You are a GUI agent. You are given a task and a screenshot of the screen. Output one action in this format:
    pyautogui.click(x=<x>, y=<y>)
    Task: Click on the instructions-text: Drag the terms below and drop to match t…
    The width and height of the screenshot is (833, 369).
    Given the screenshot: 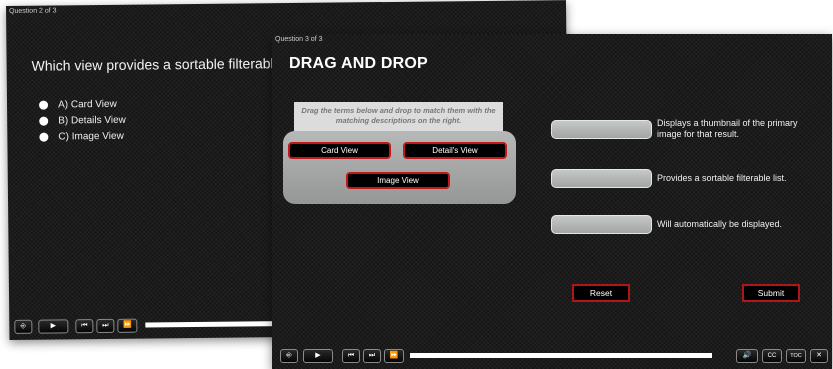 What is the action you would take?
    pyautogui.click(x=398, y=116)
    